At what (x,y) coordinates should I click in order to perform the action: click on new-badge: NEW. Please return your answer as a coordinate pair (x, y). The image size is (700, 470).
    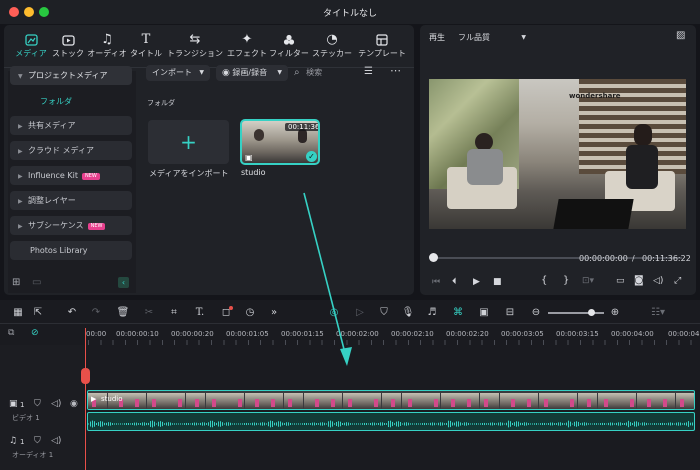
    Looking at the image, I should click on (96, 226).